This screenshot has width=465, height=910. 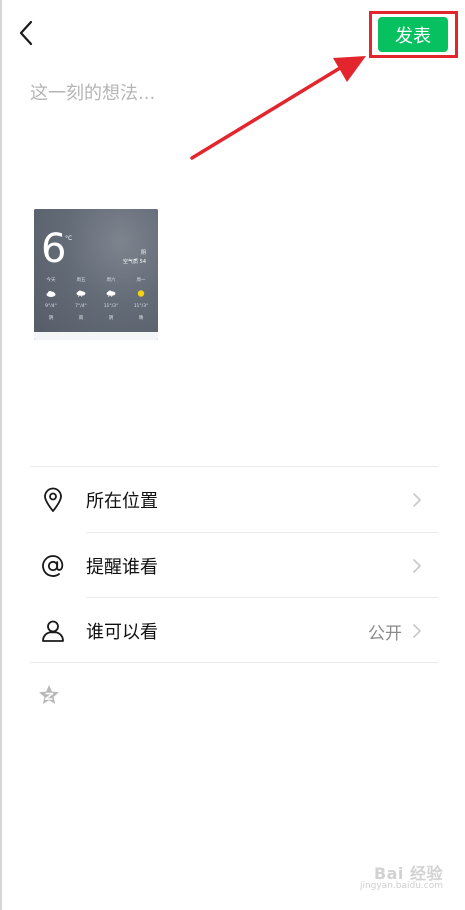 What do you see at coordinates (53, 631) in the screenshot?
I see `person-icon` at bounding box center [53, 631].